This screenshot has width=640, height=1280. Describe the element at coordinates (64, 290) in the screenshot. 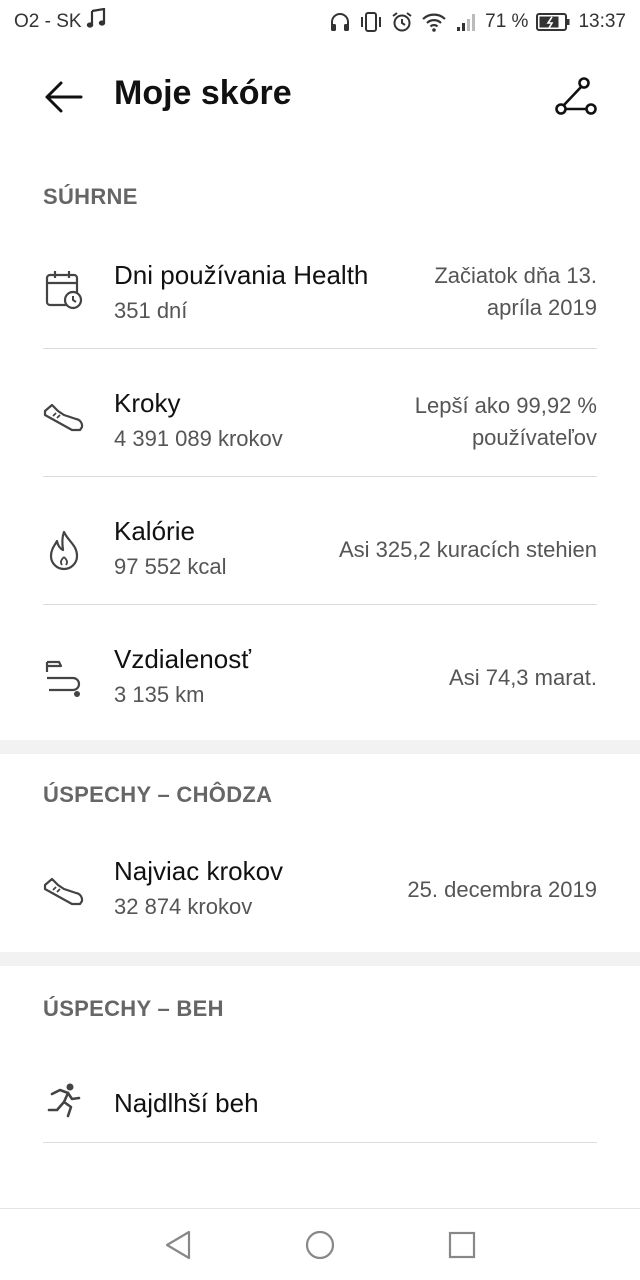

I see `calendar-clock-icon` at that location.